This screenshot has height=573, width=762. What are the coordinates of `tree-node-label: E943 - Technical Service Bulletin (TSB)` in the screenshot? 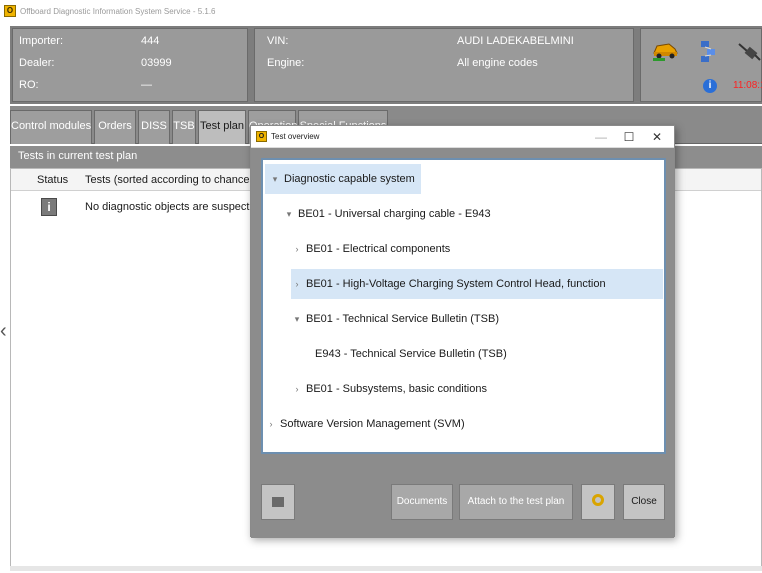 It's located at (411, 354).